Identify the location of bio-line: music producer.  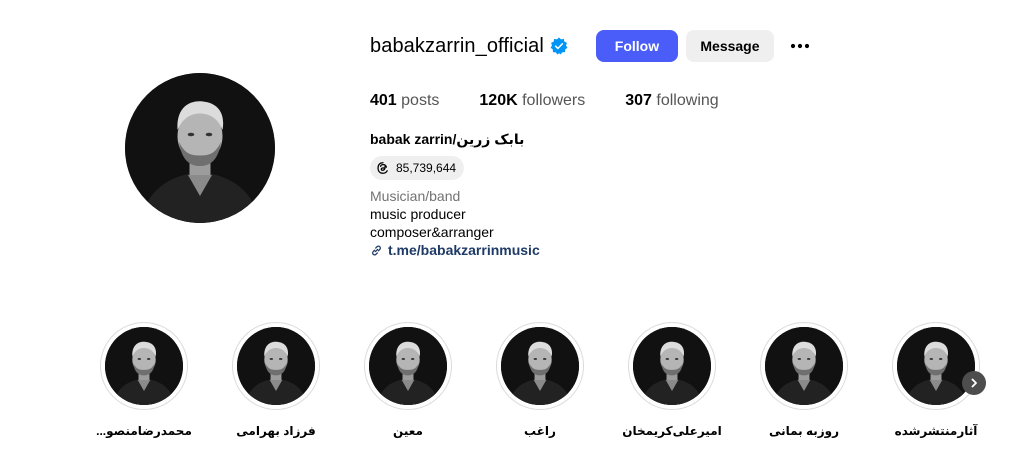
(418, 214).